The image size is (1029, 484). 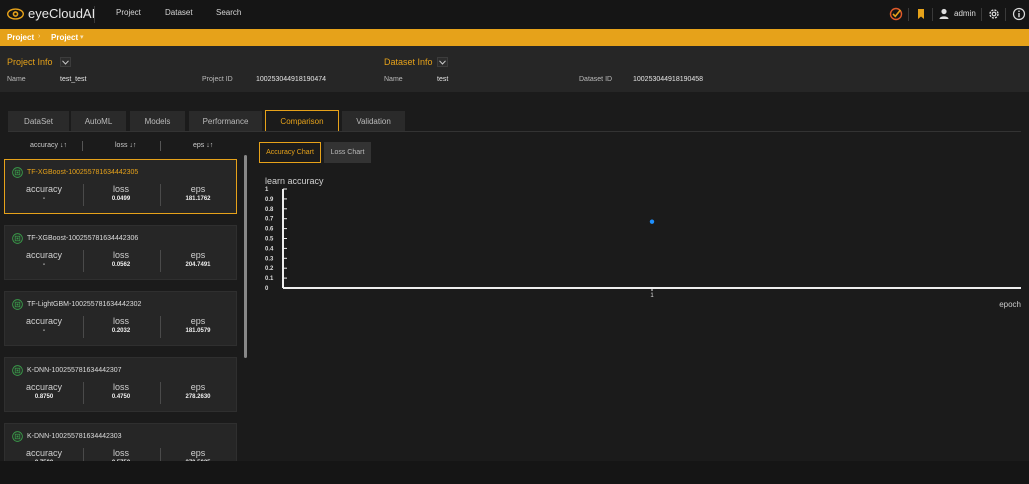 I want to click on nav-project: Project, so click(x=128, y=12).